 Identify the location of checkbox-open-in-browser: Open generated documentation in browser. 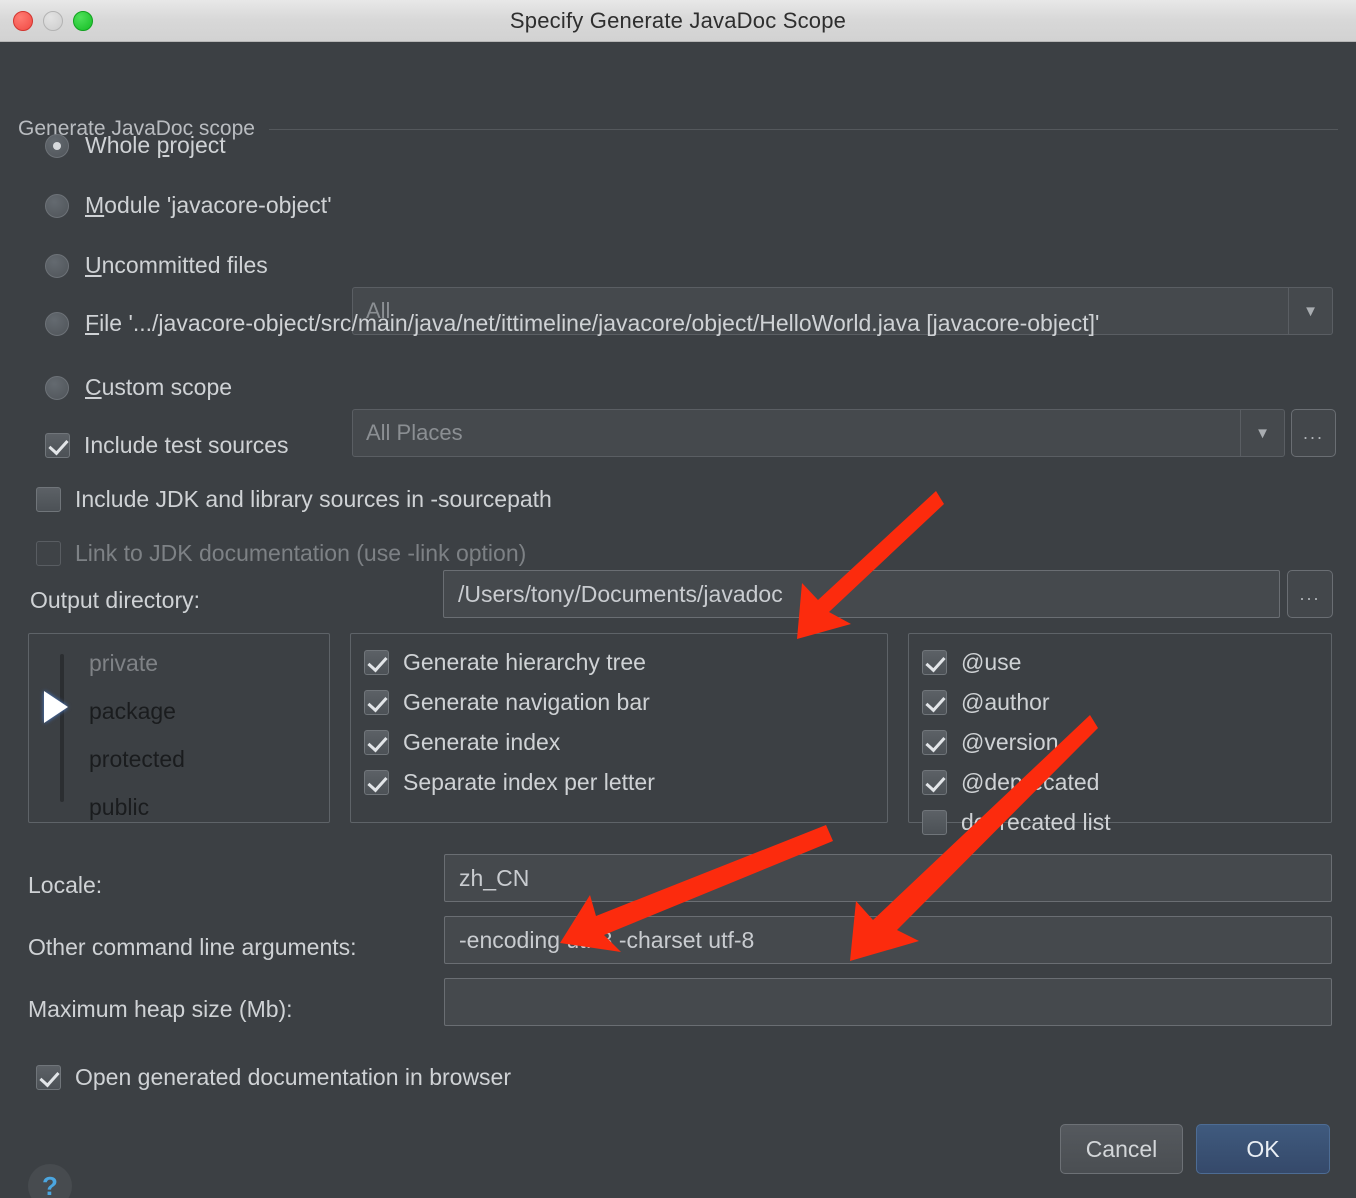
(273, 1077).